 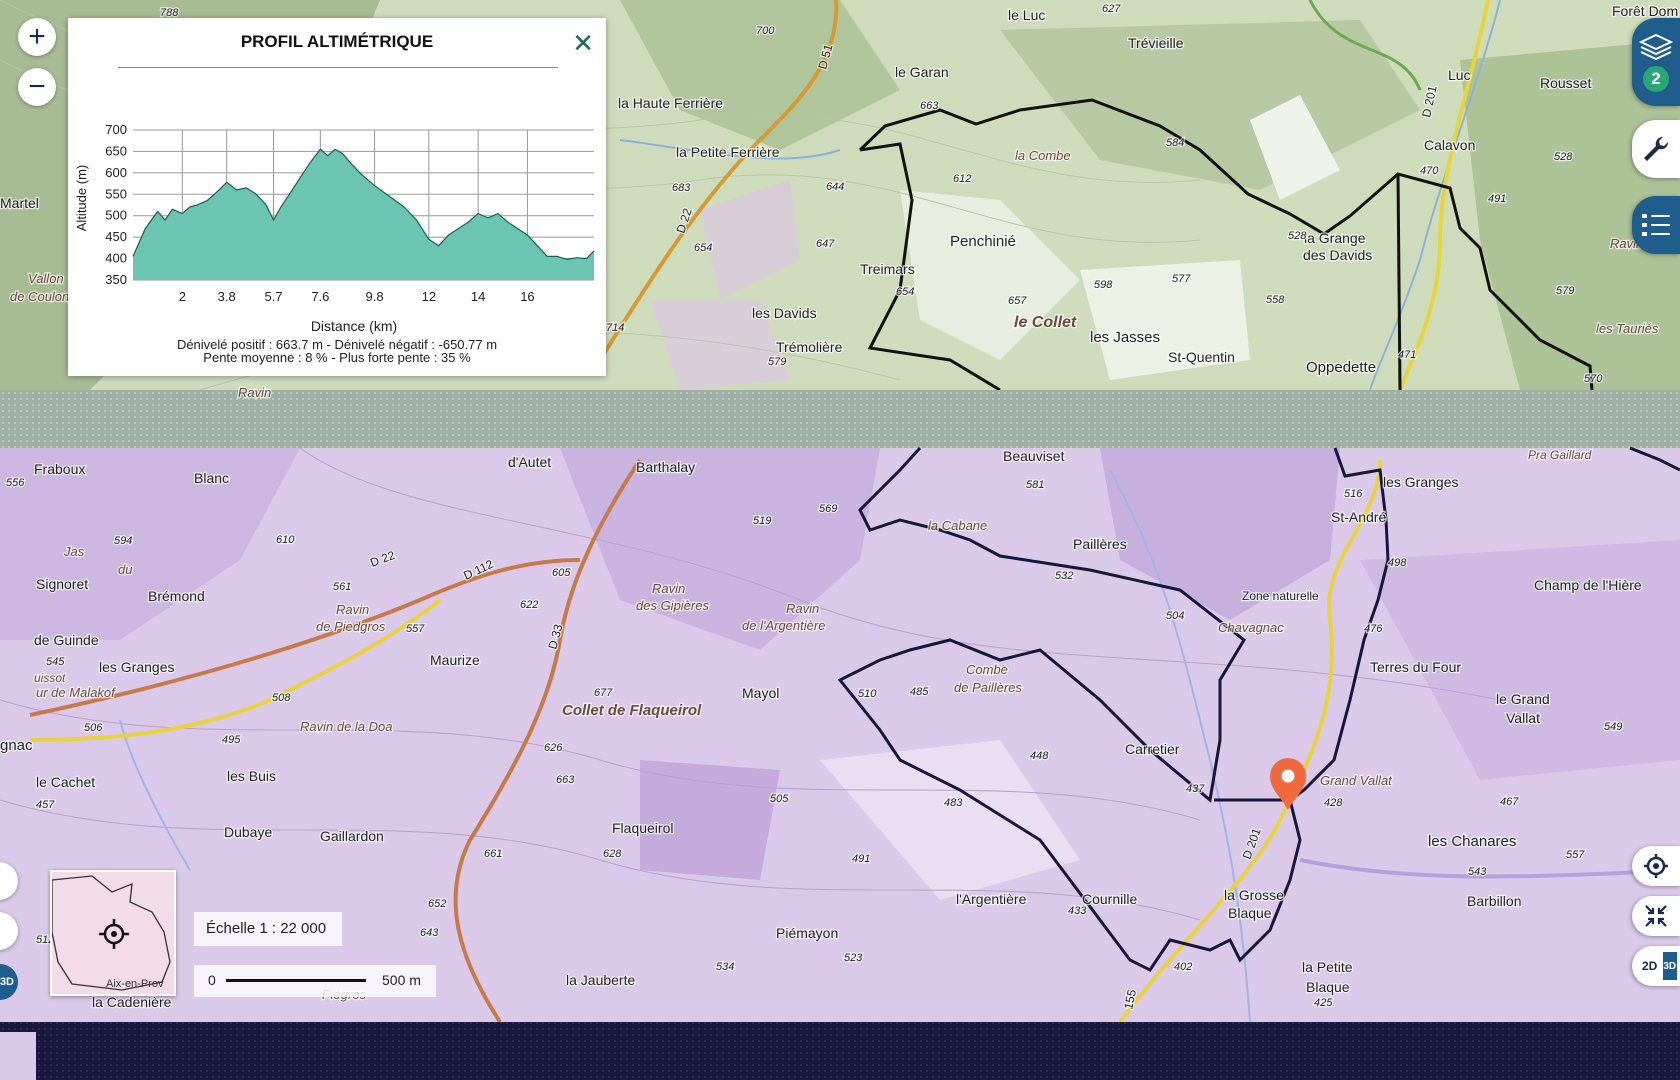 What do you see at coordinates (1565, 83) in the screenshot?
I see `place-label: Rousset` at bounding box center [1565, 83].